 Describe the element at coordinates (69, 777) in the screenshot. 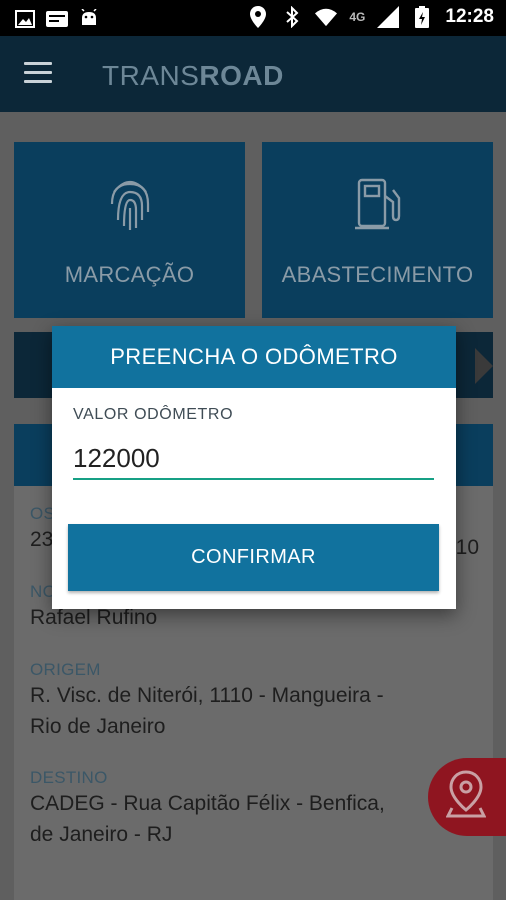

I see `destination-label: DESTINO` at that location.